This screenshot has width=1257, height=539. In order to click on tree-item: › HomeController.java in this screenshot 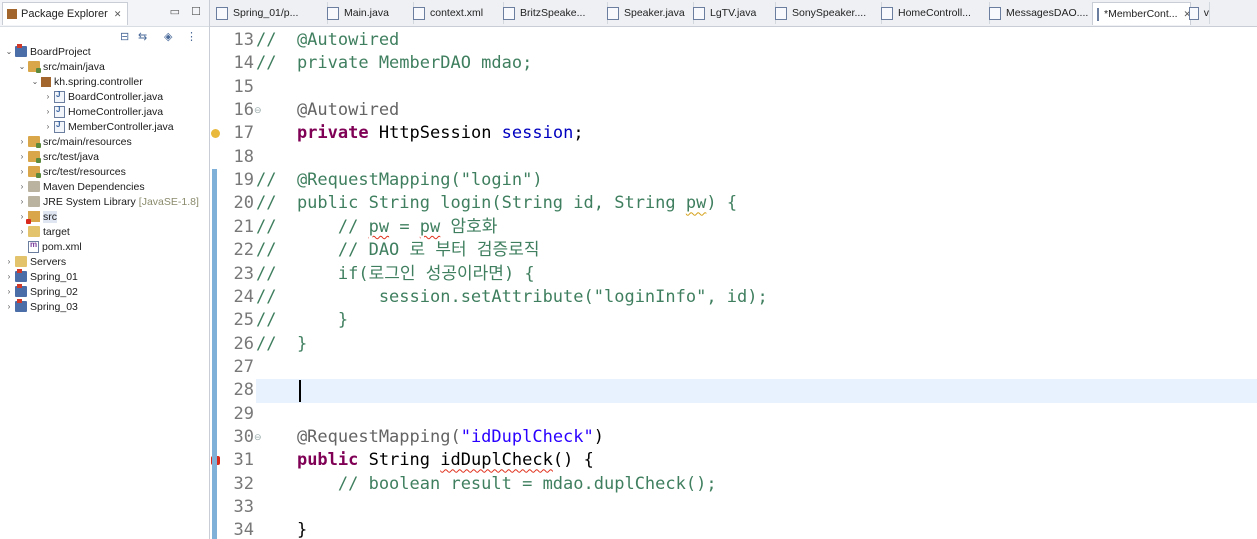, I will do `click(103, 111)`.